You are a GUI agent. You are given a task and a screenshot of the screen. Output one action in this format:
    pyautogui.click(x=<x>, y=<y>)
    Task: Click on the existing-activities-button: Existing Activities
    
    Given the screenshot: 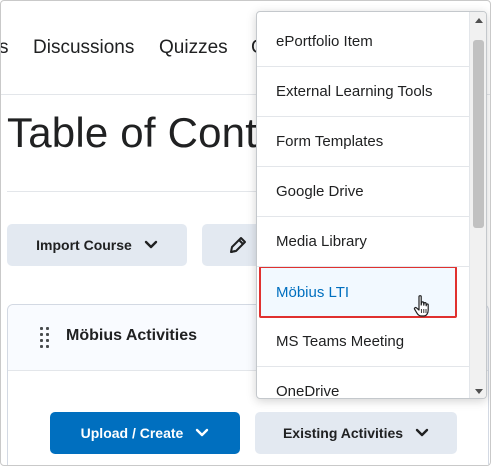 What is the action you would take?
    pyautogui.click(x=356, y=433)
    